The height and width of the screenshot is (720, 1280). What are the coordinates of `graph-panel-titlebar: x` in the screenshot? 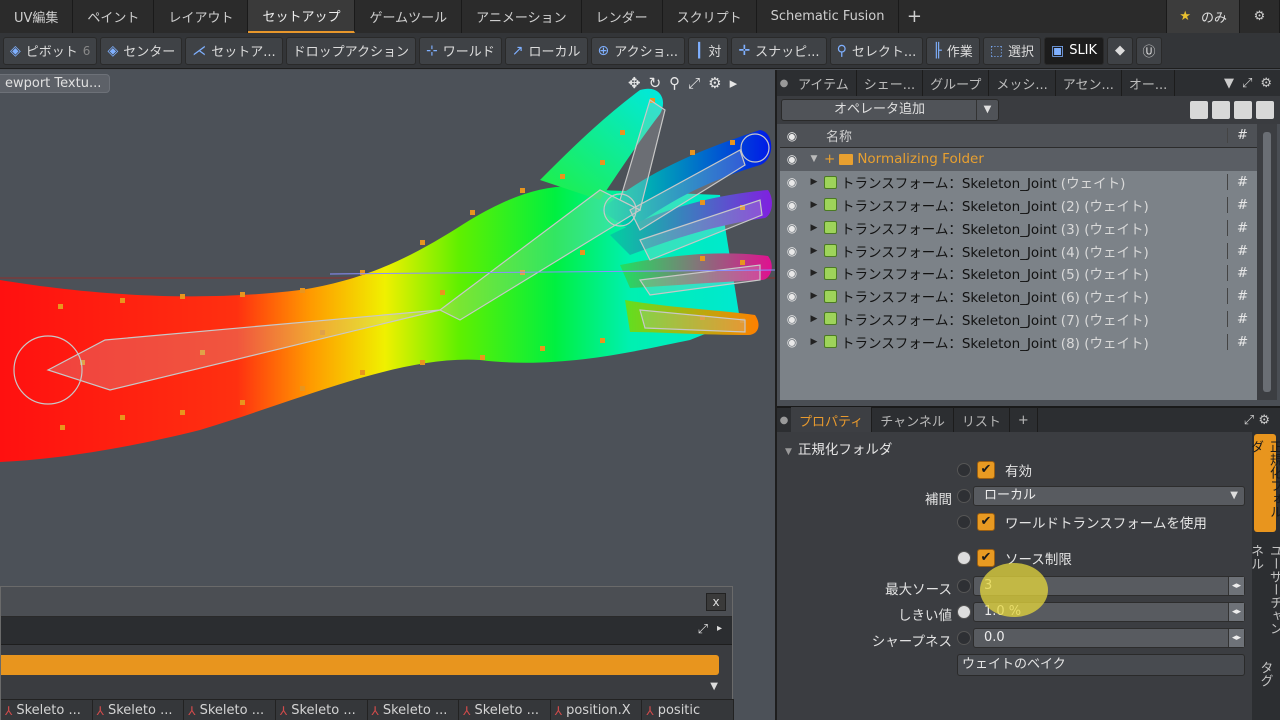 It's located at (366, 602).